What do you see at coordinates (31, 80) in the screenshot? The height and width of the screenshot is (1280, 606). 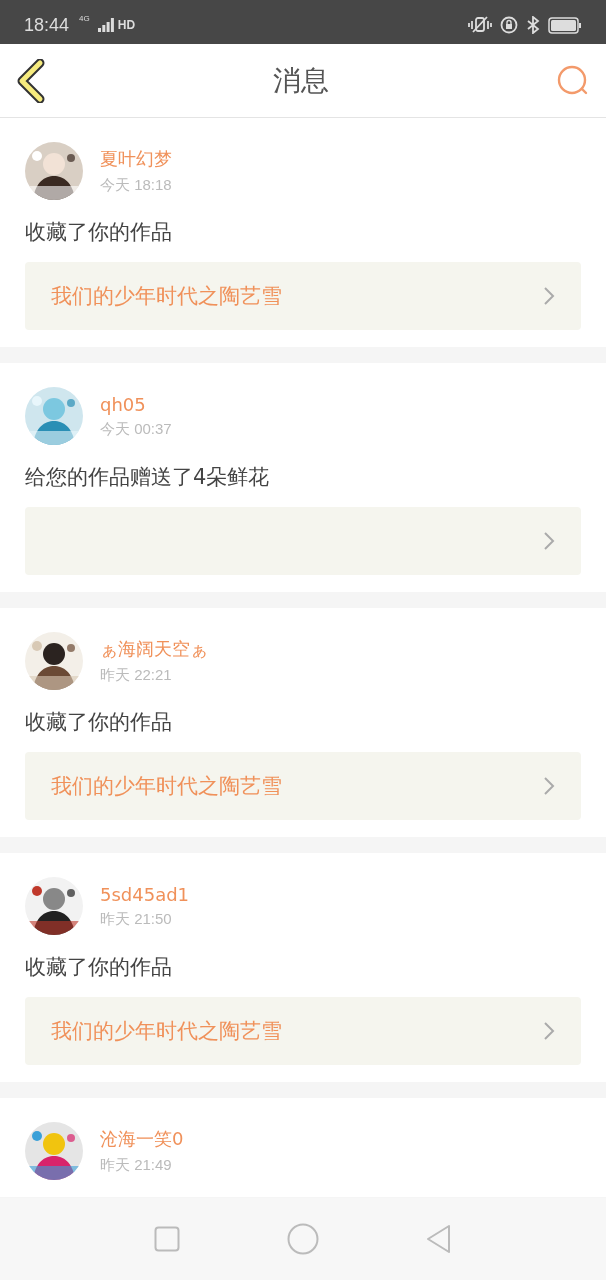 I see `back-icon` at bounding box center [31, 80].